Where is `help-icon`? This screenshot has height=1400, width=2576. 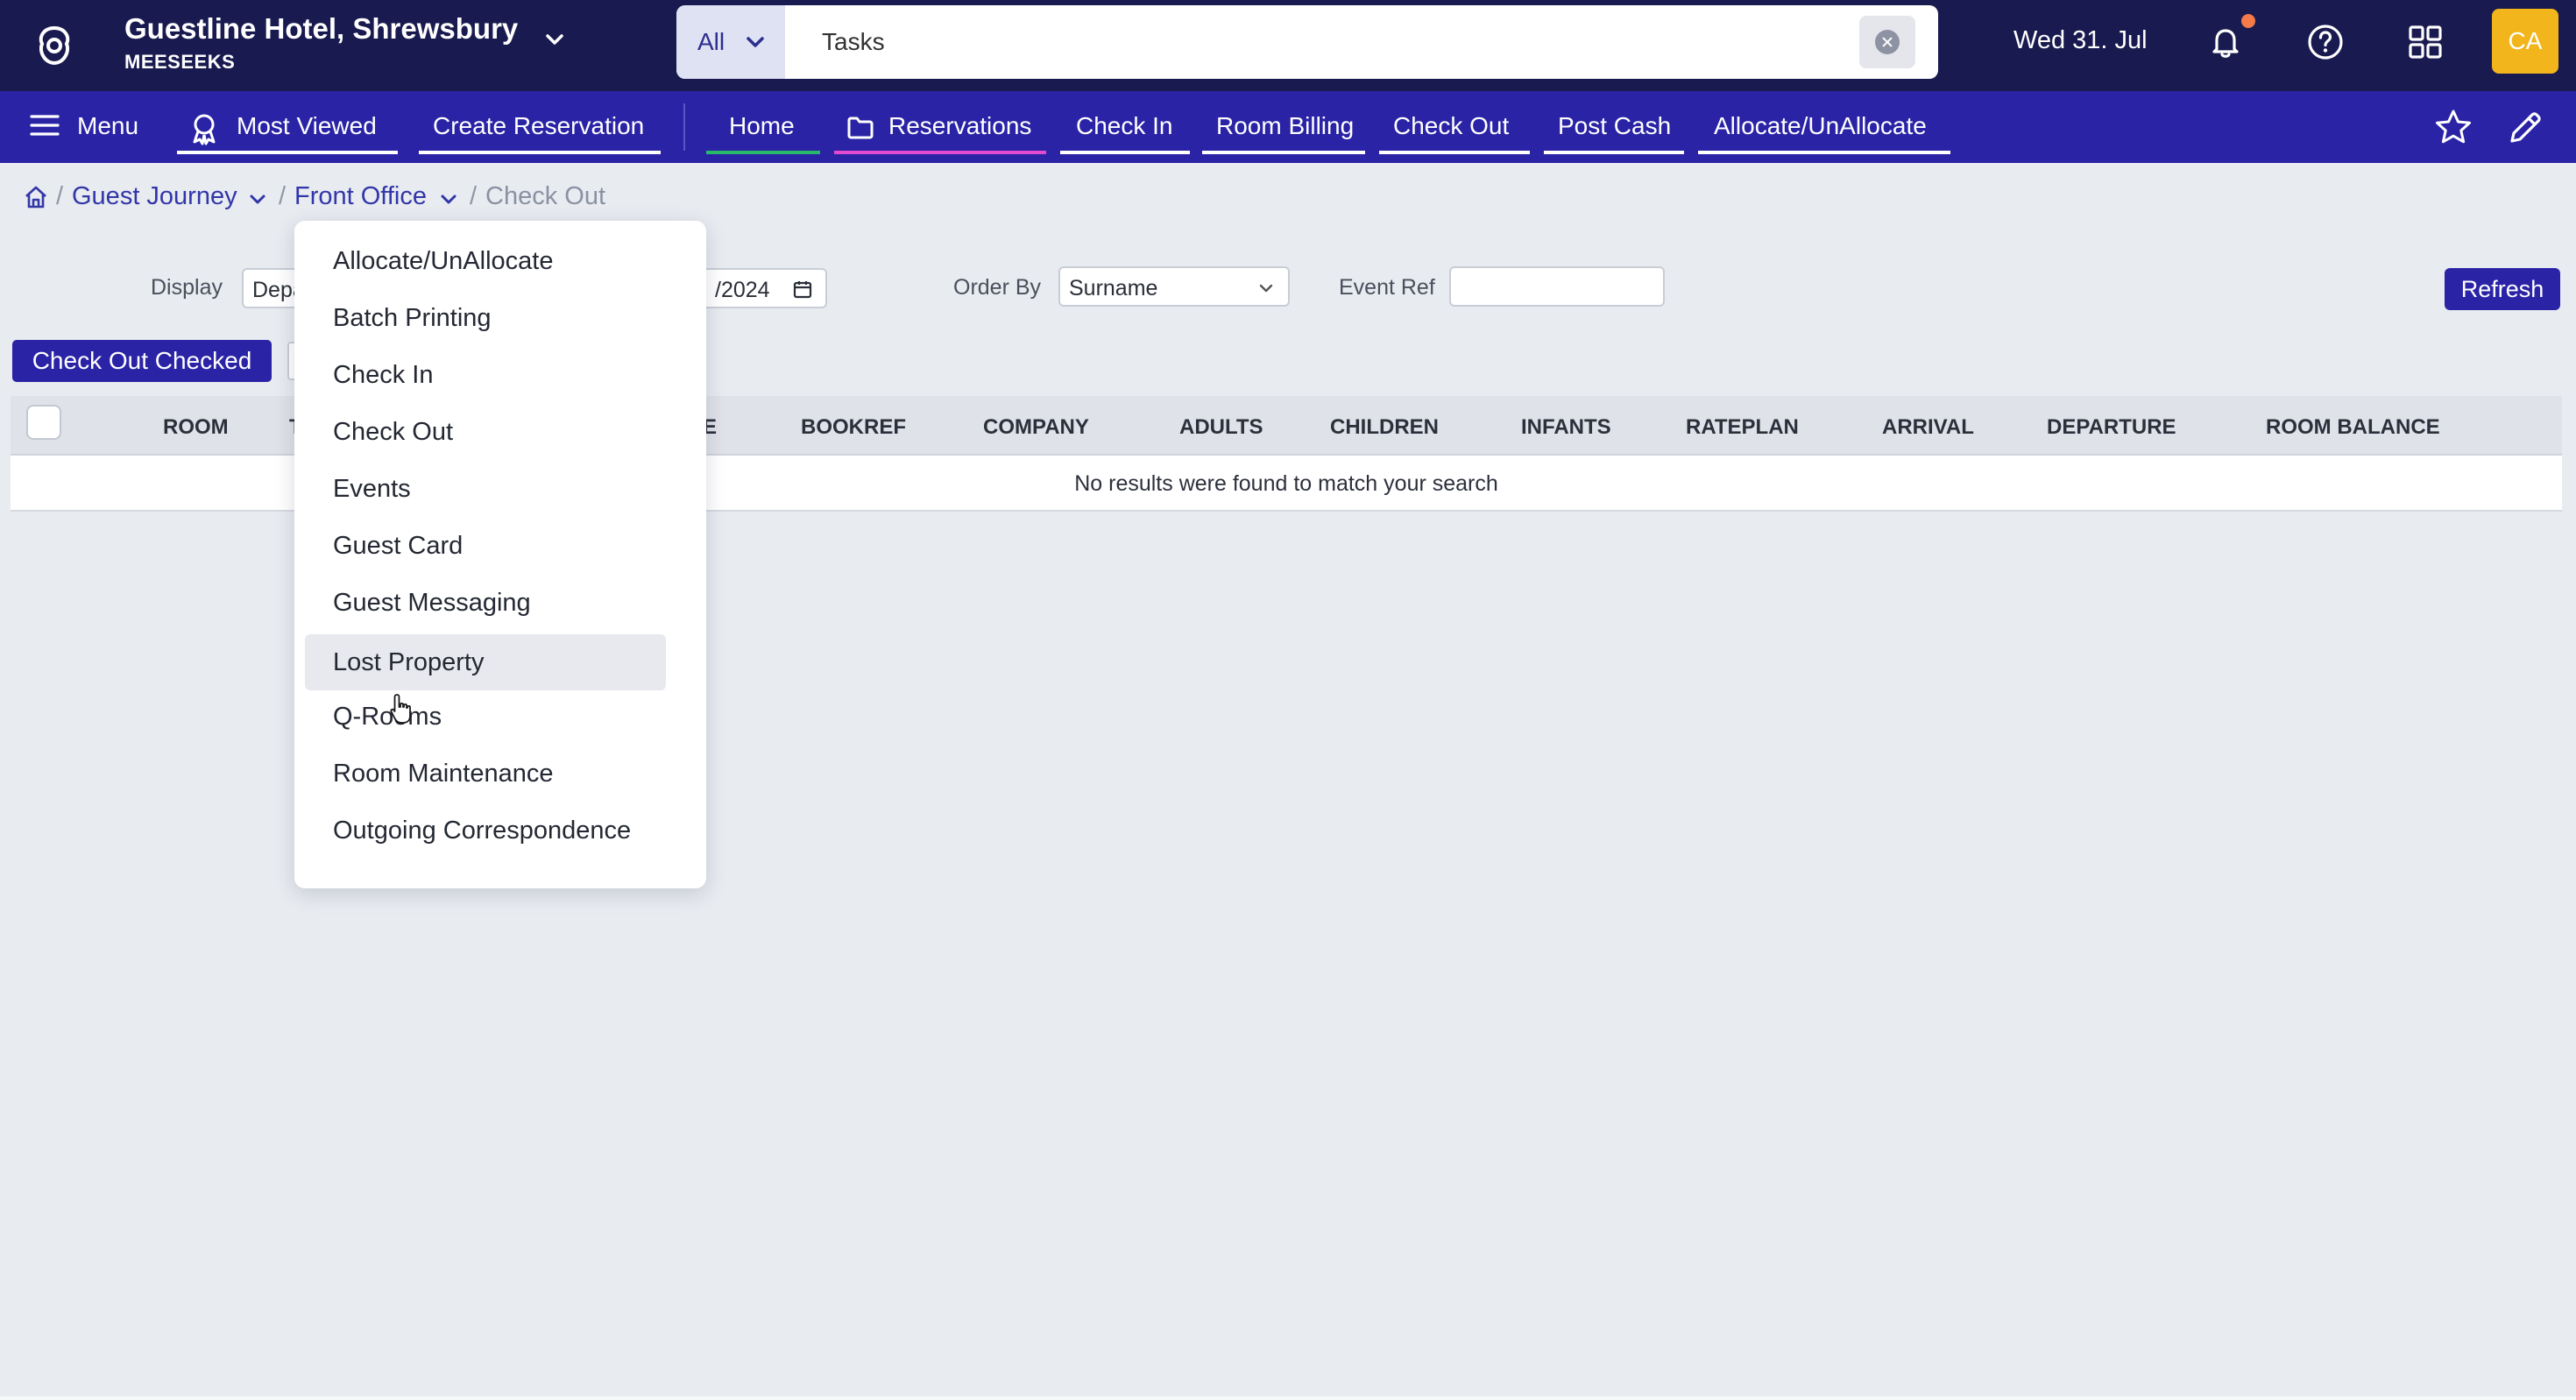 help-icon is located at coordinates (2325, 42).